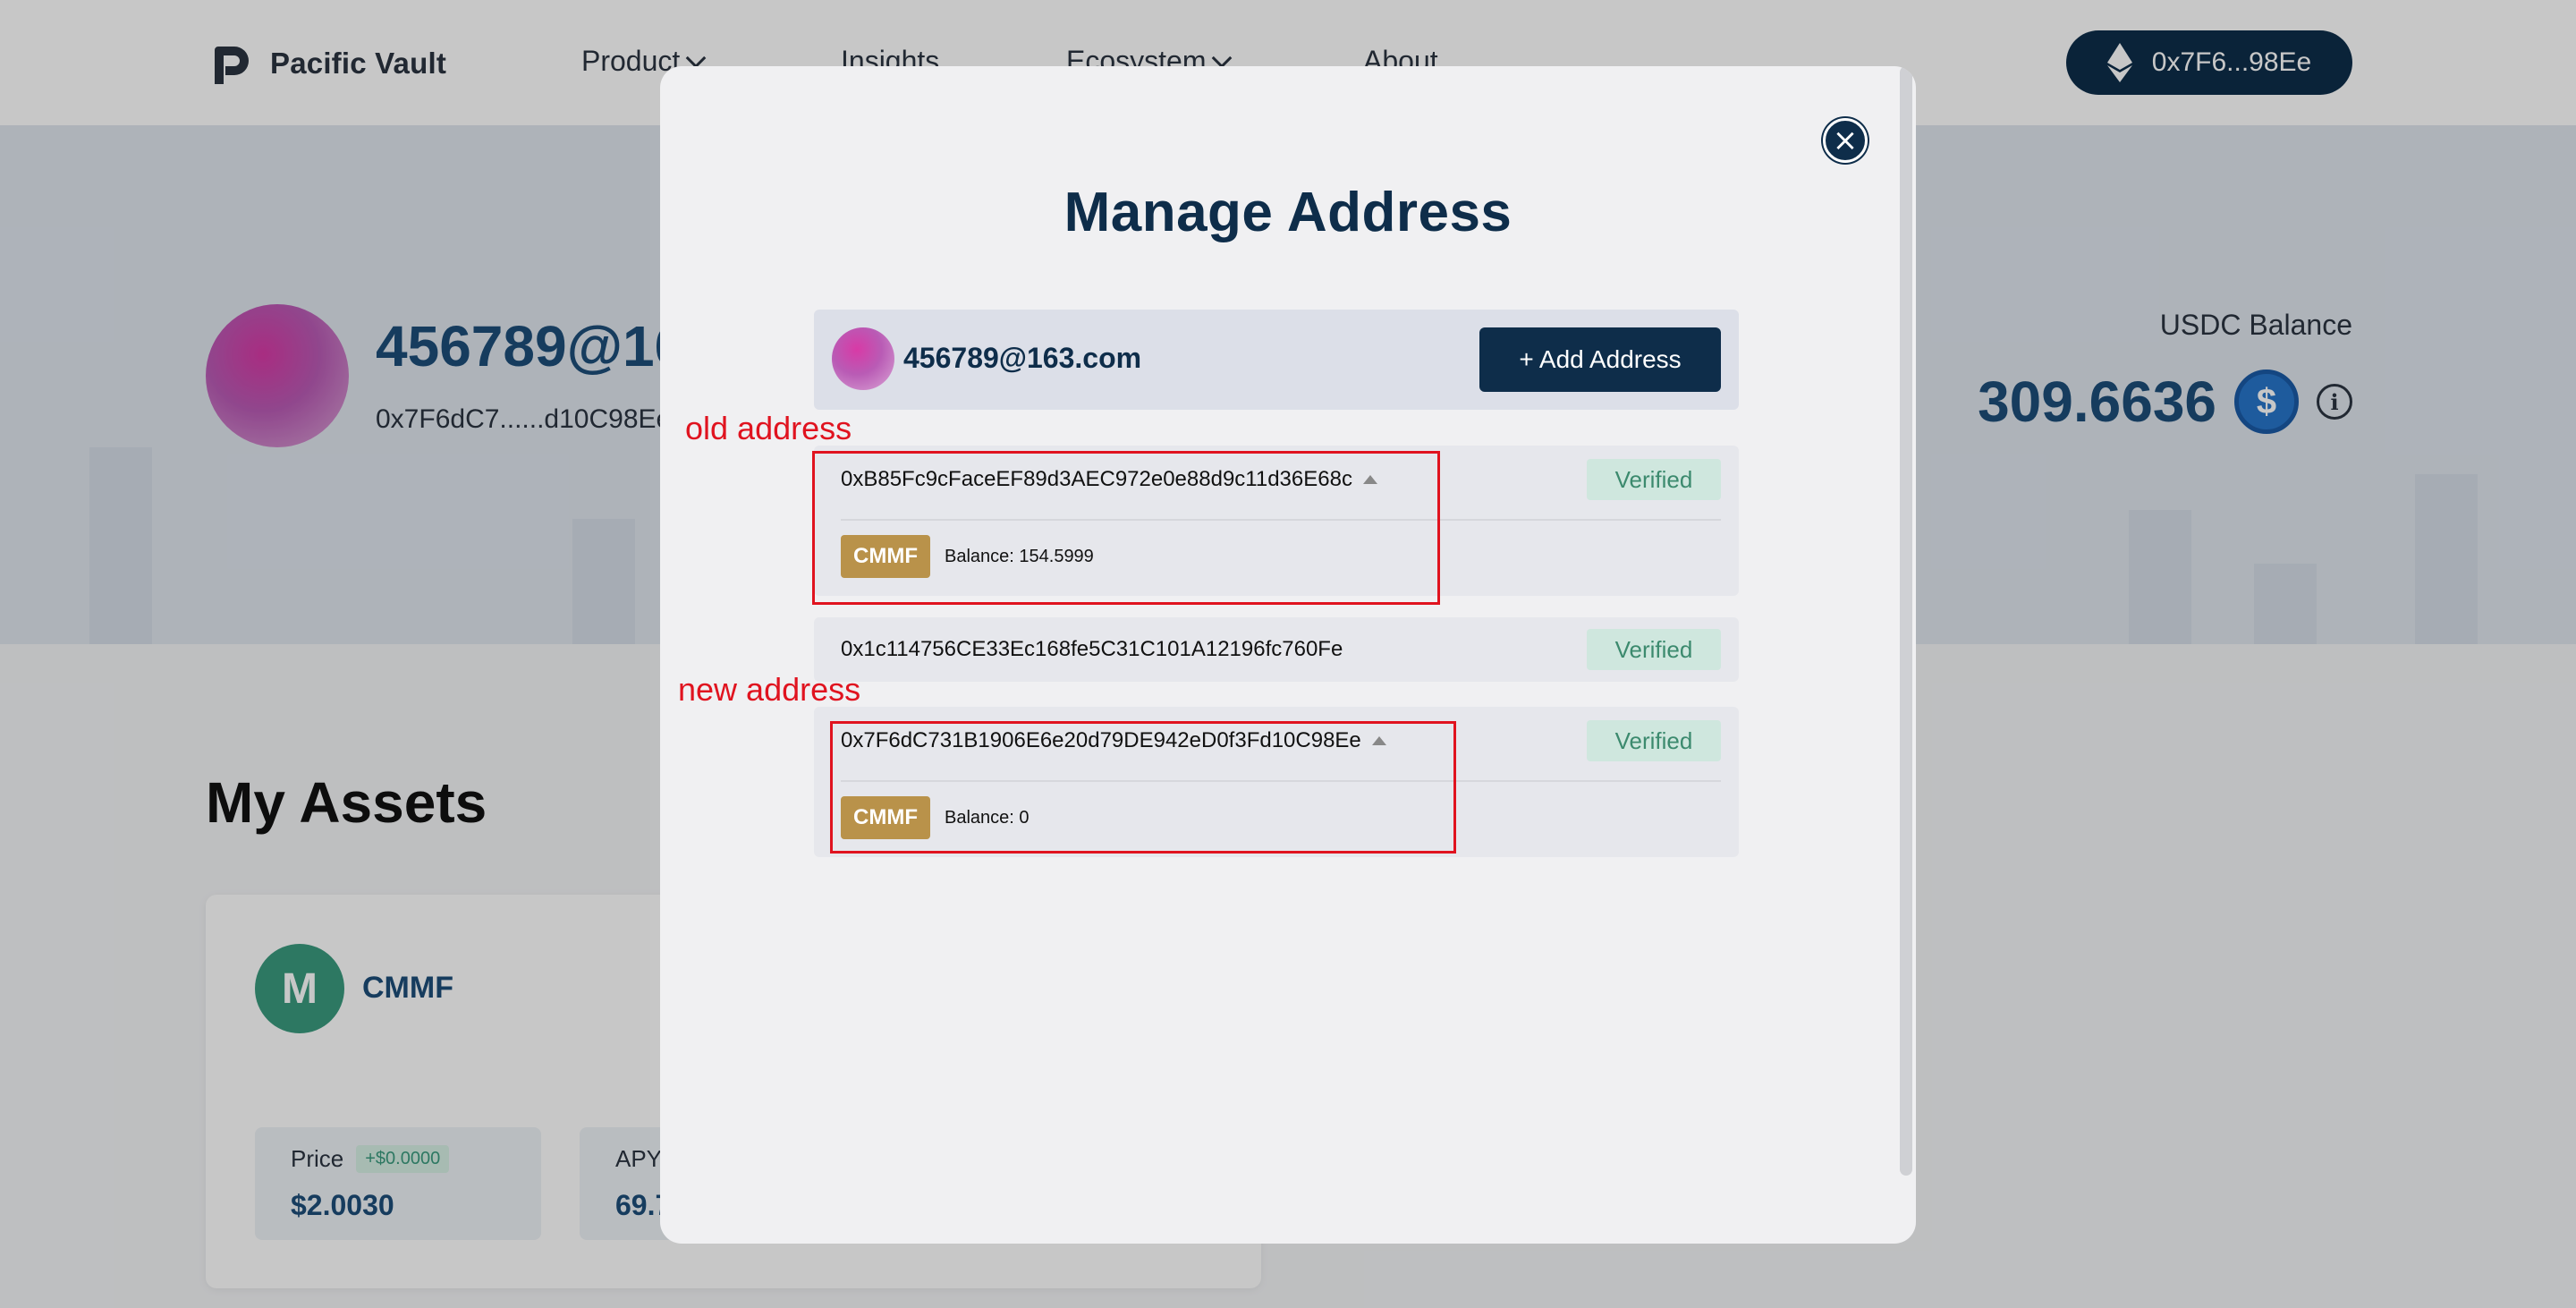  What do you see at coordinates (768, 428) in the screenshot?
I see `old-address-annotation: old address` at bounding box center [768, 428].